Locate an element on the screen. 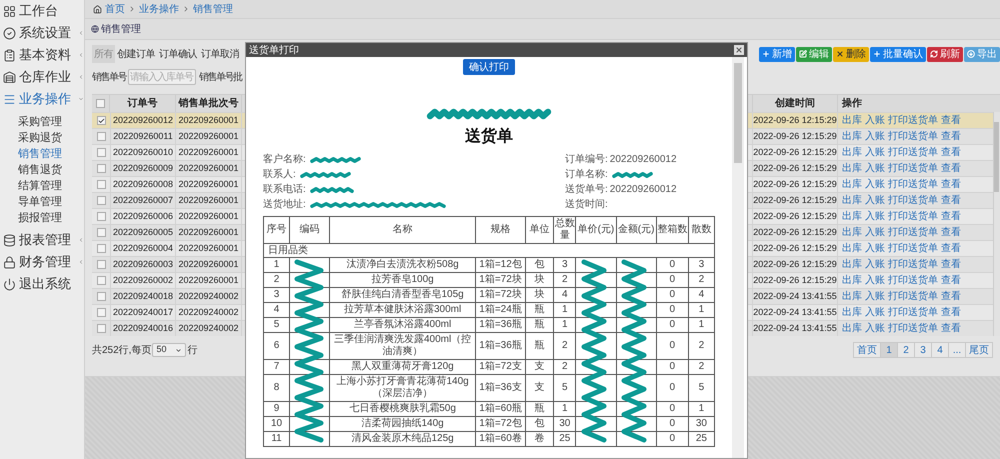 The height and width of the screenshot is (459, 1000). table-cell: 七日香樱桃爽肤乳霜50g is located at coordinates (403, 409).